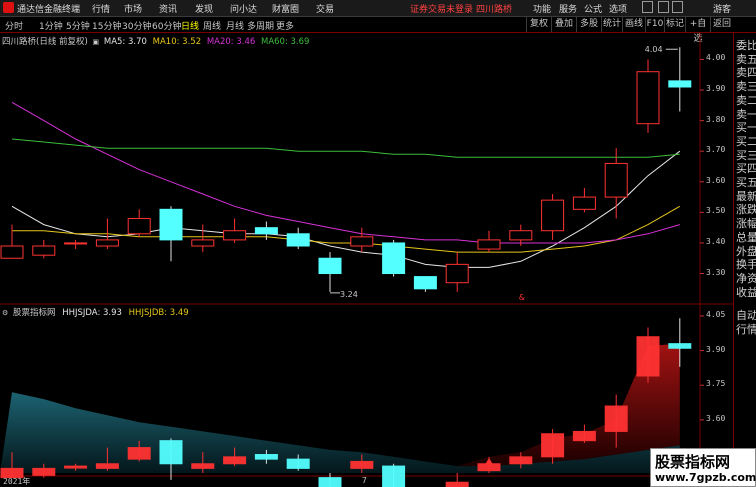 The width and height of the screenshot is (756, 487). What do you see at coordinates (654, 49) in the screenshot?
I see `high-price-label: 4.04` at bounding box center [654, 49].